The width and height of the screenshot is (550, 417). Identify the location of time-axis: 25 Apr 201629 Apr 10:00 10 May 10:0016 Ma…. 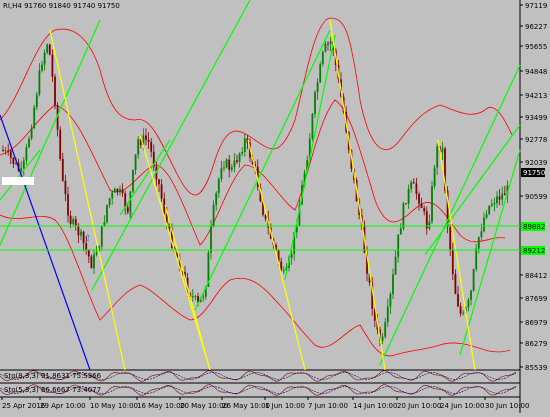
(265, 403).